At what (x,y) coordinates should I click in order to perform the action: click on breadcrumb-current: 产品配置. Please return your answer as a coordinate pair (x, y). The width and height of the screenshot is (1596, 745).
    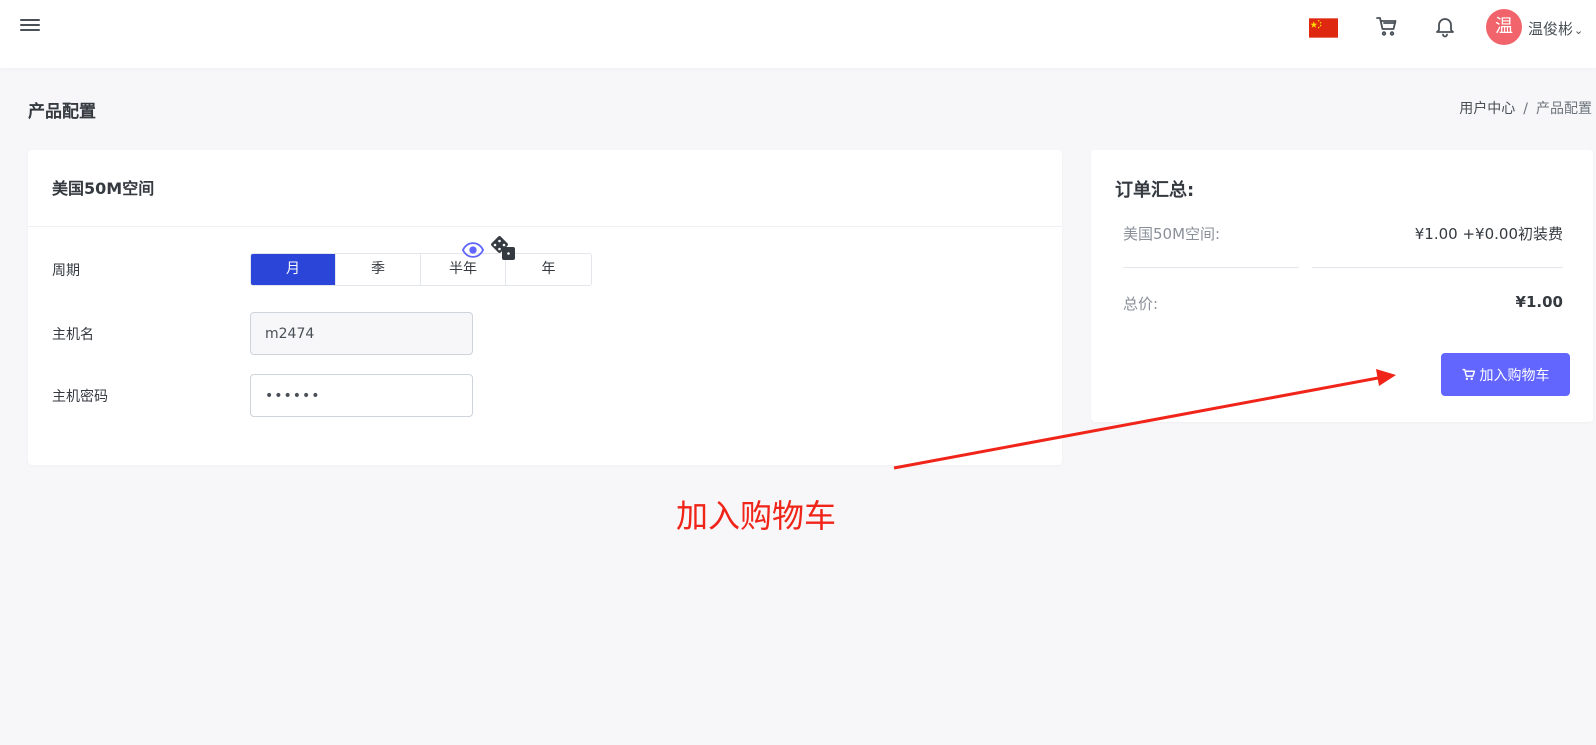
    Looking at the image, I should click on (1564, 109).